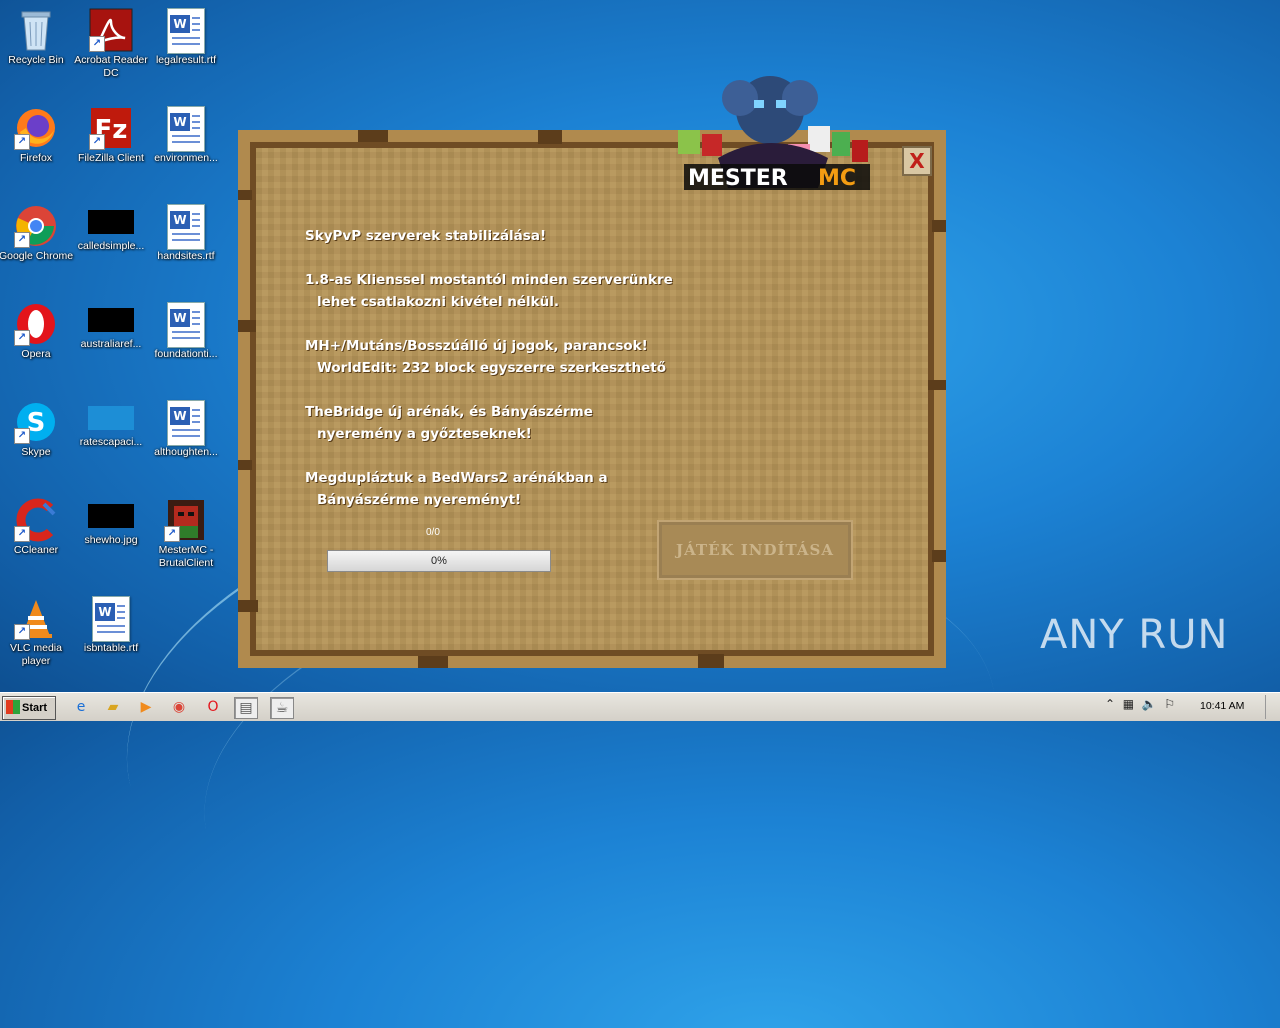 This screenshot has width=1280, height=1028. What do you see at coordinates (111, 42) in the screenshot?
I see `desktop-icon-acrobat: ↗ Acrobat Reader DC` at bounding box center [111, 42].